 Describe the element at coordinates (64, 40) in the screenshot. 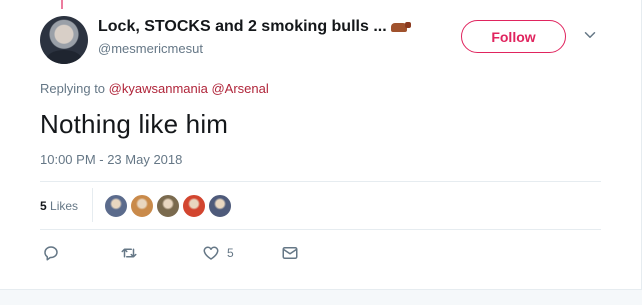

I see `avatar` at that location.